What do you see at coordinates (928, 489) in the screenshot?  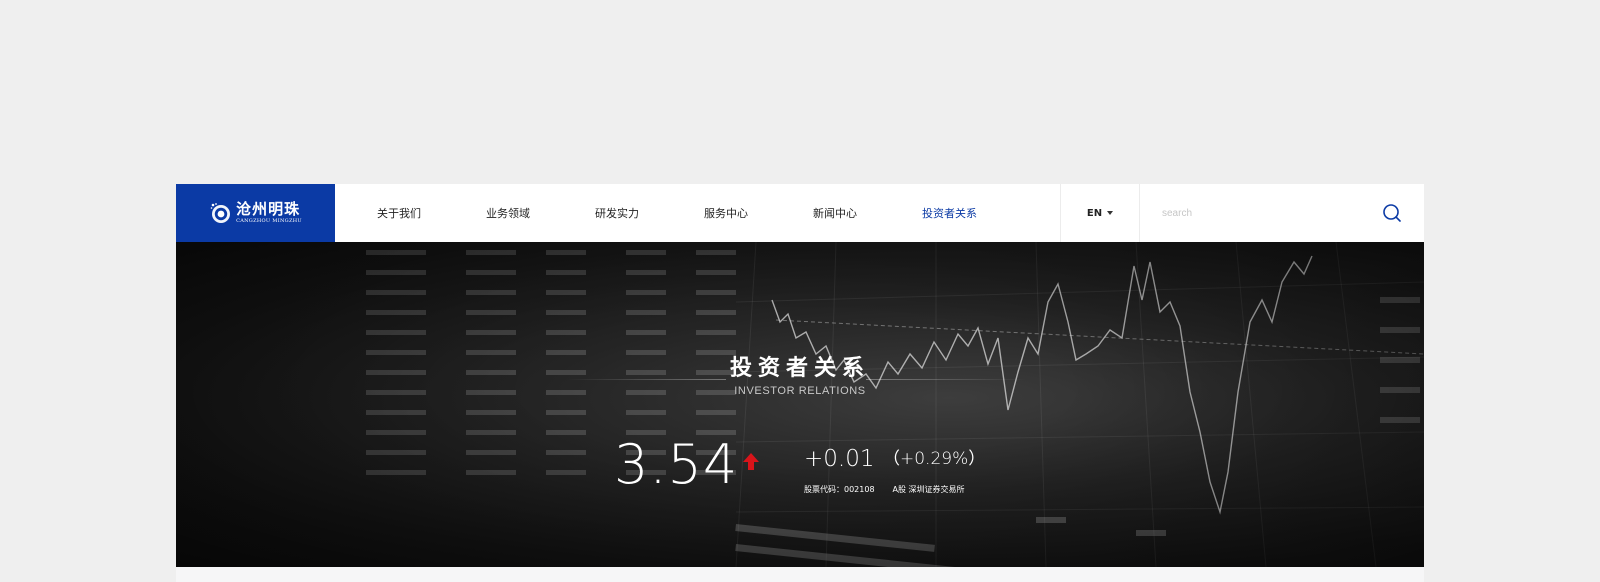 I see `stock-market: A股 深圳证券交易所` at bounding box center [928, 489].